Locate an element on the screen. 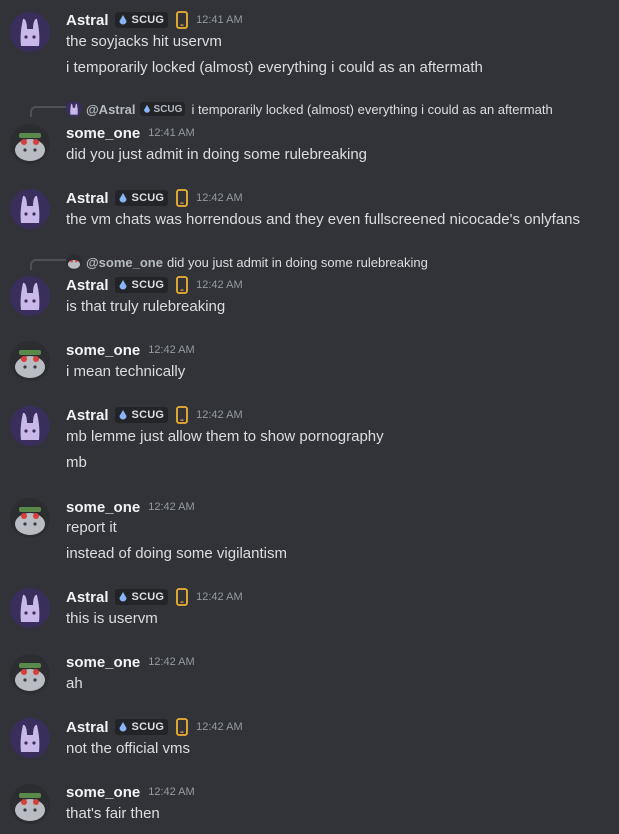 Image resolution: width=619 pixels, height=834 pixels. message-text: the soyjacks hit uservm is located at coordinates (144, 41).